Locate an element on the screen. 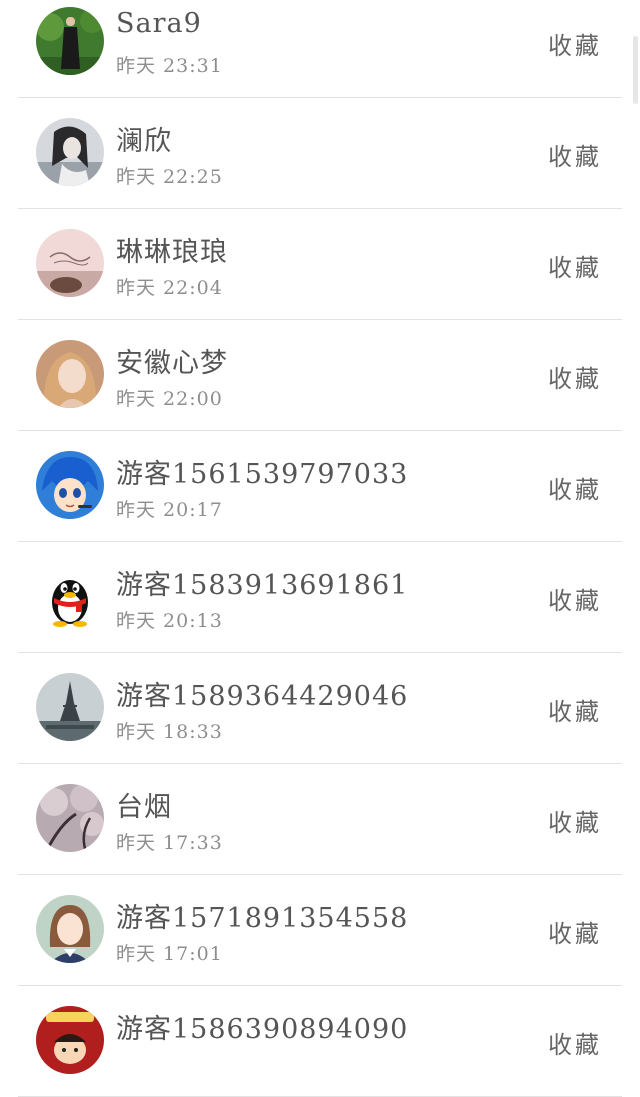  contact-name: 安徽心梦 is located at coordinates (172, 363).